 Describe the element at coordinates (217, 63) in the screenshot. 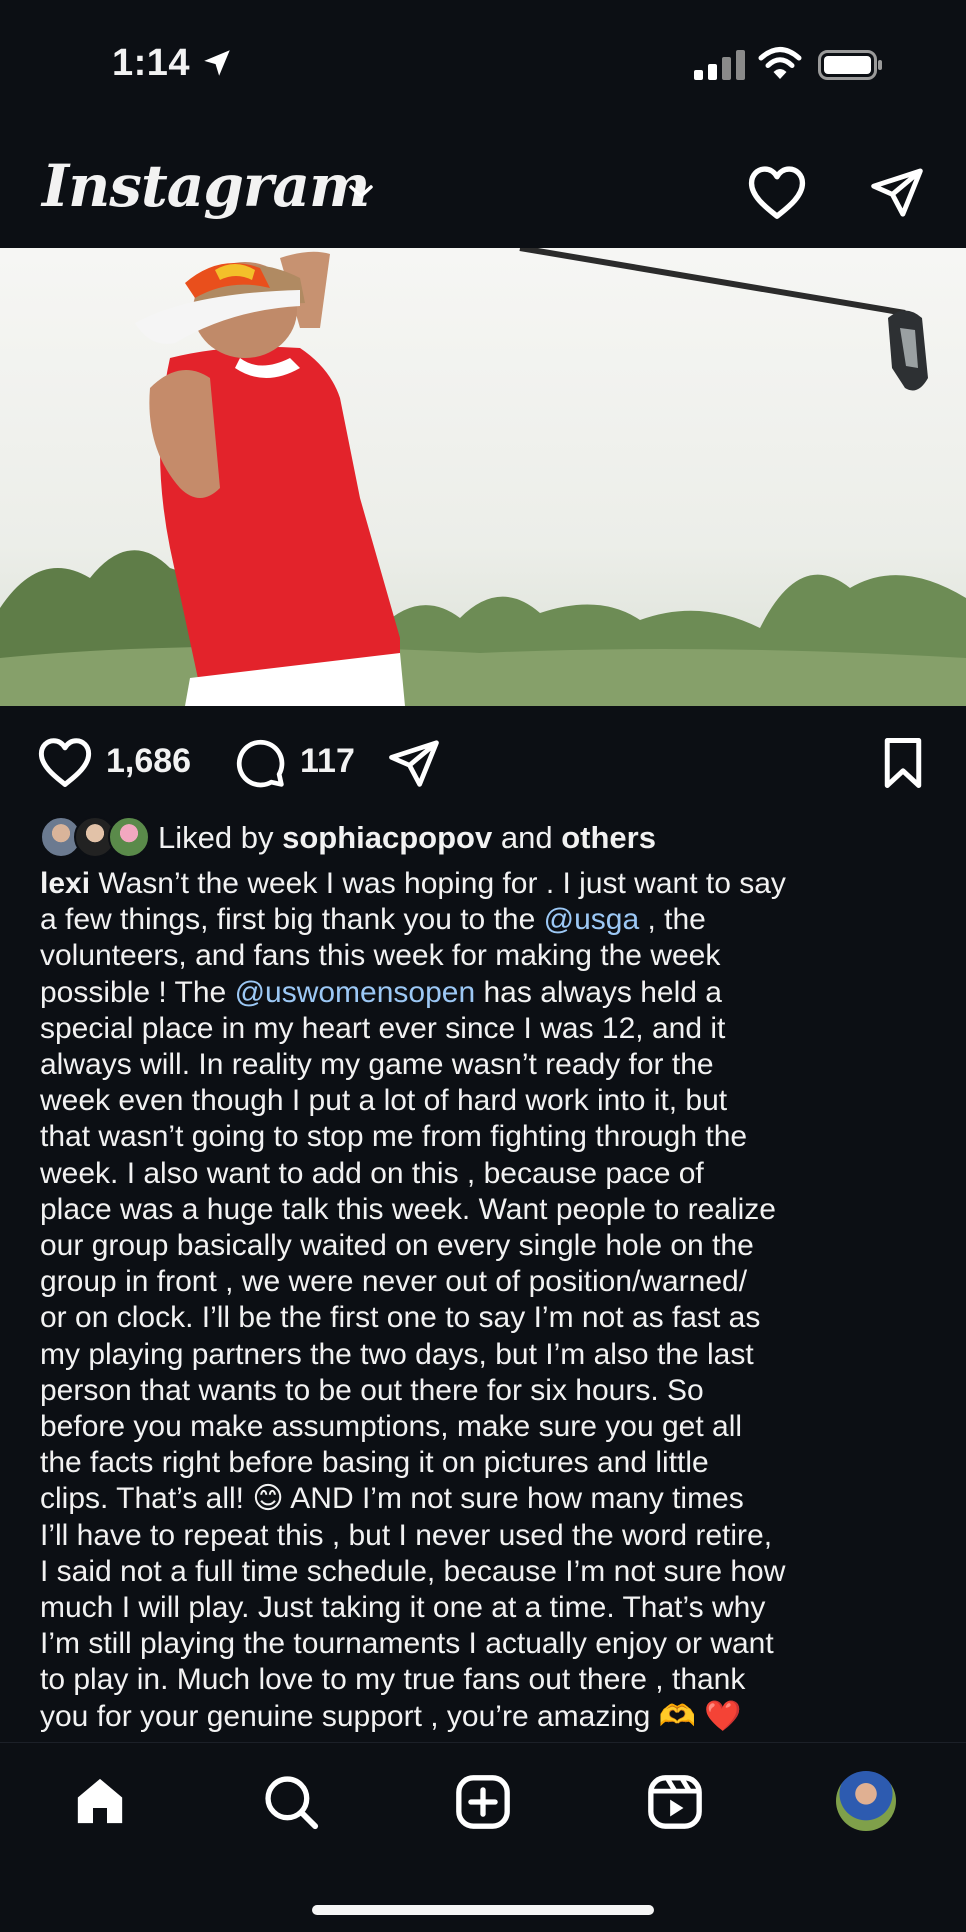

I see `location-arrow-icon` at that location.